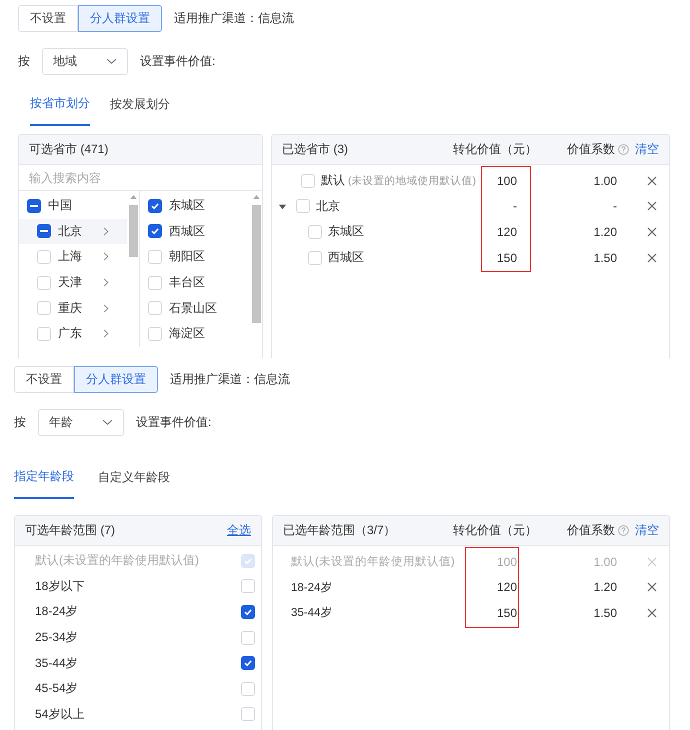  Describe the element at coordinates (138, 715) in the screenshot. I see `age-item: 54岁以上` at that location.